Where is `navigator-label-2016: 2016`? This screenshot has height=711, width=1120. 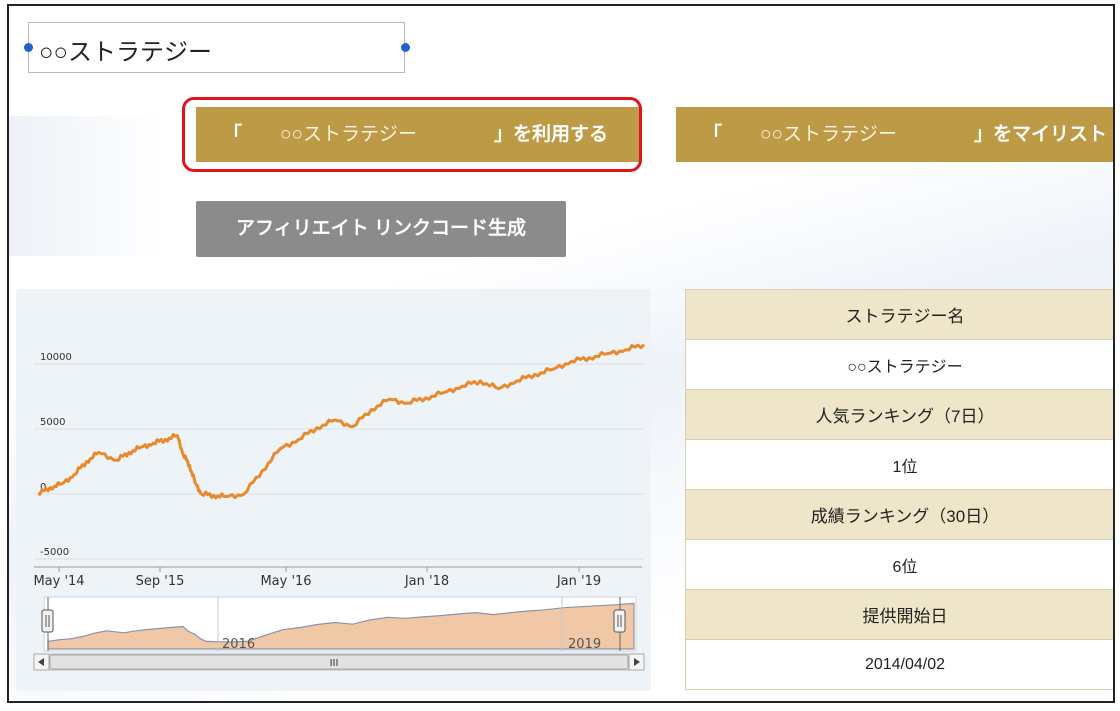 navigator-label-2016: 2016 is located at coordinates (238, 644).